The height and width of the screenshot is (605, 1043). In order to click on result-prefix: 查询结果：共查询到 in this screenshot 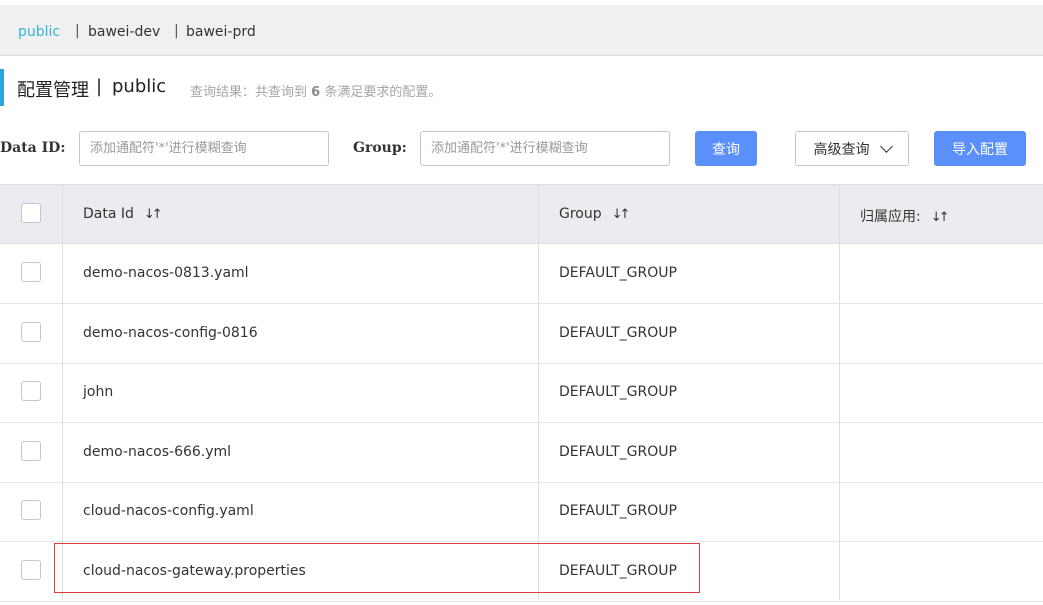, I will do `click(249, 92)`.